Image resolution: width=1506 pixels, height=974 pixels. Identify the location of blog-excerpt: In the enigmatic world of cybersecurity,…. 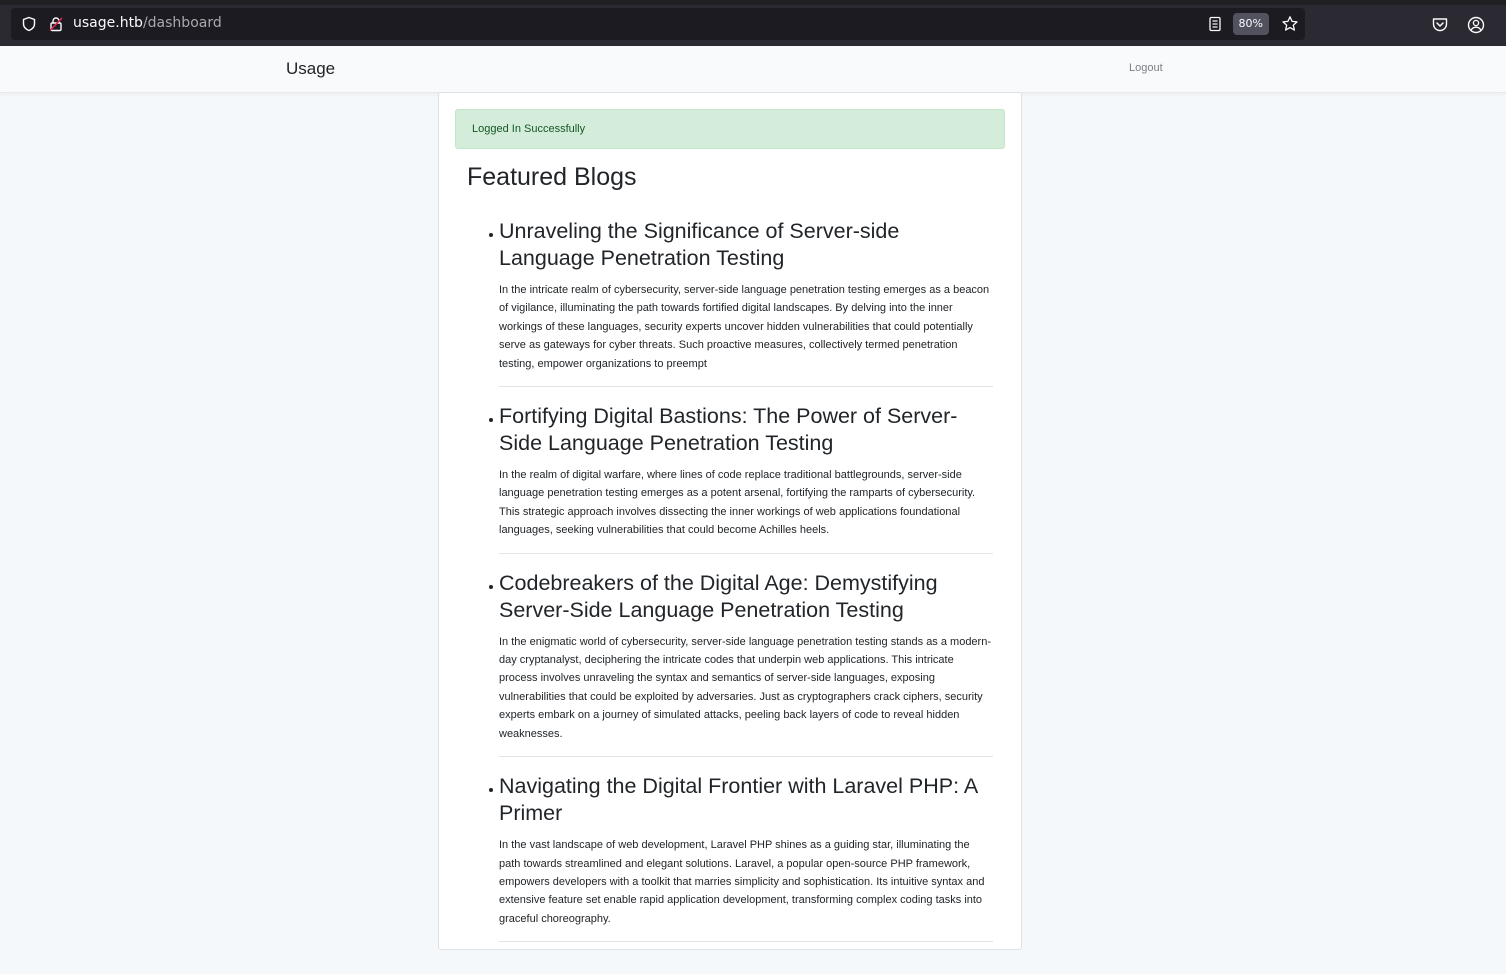
(745, 687).